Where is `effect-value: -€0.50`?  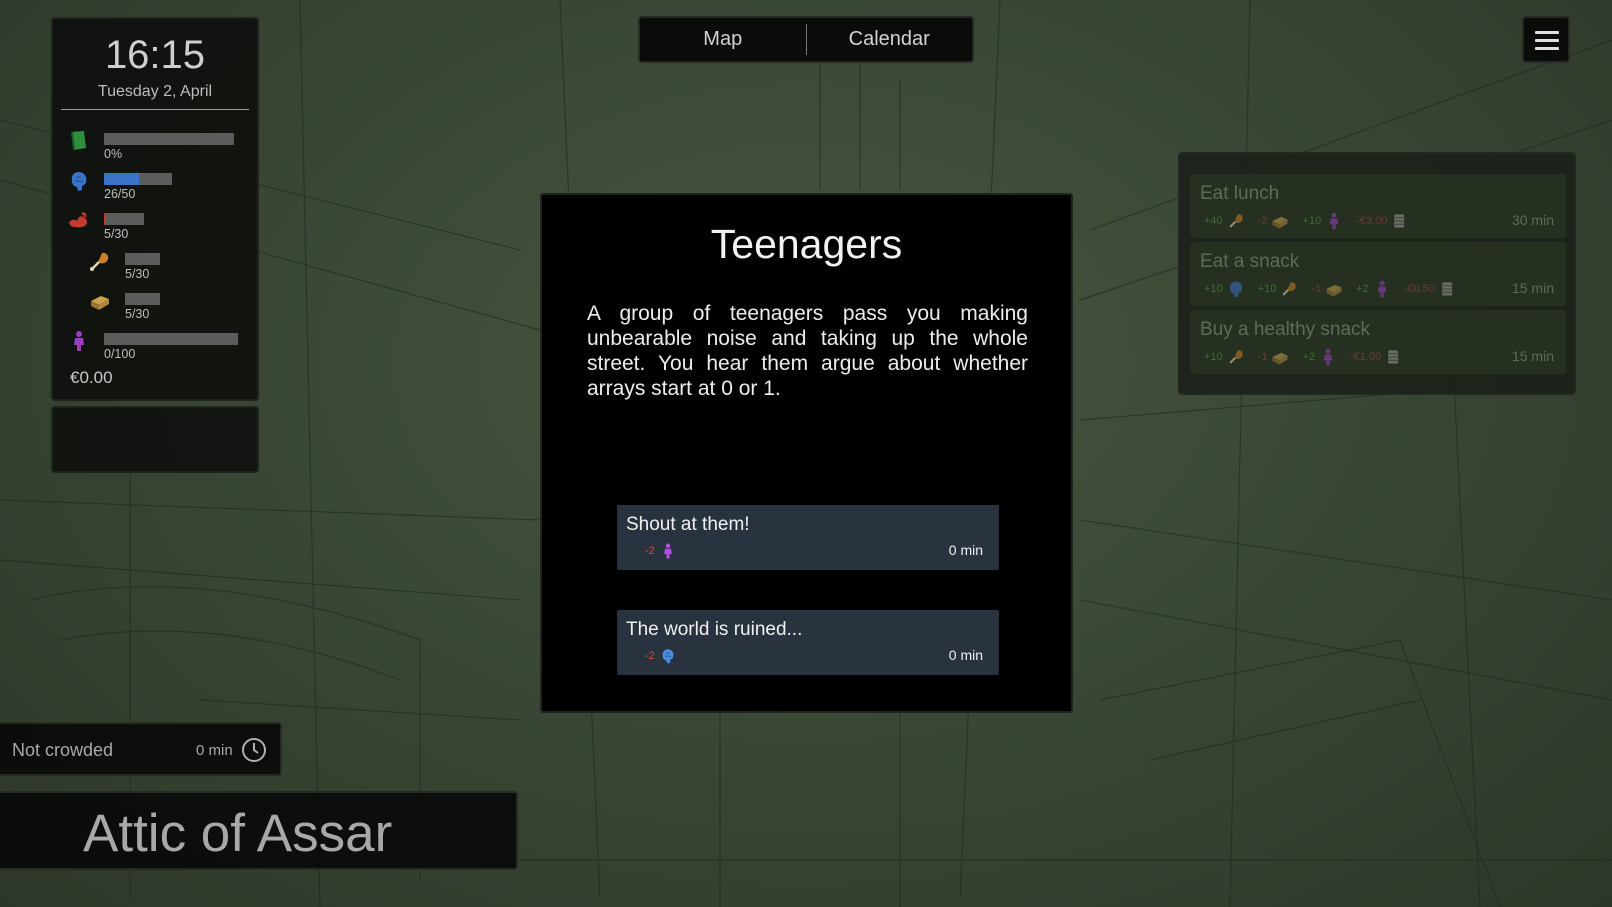 effect-value: -€0.50 is located at coordinates (1419, 289).